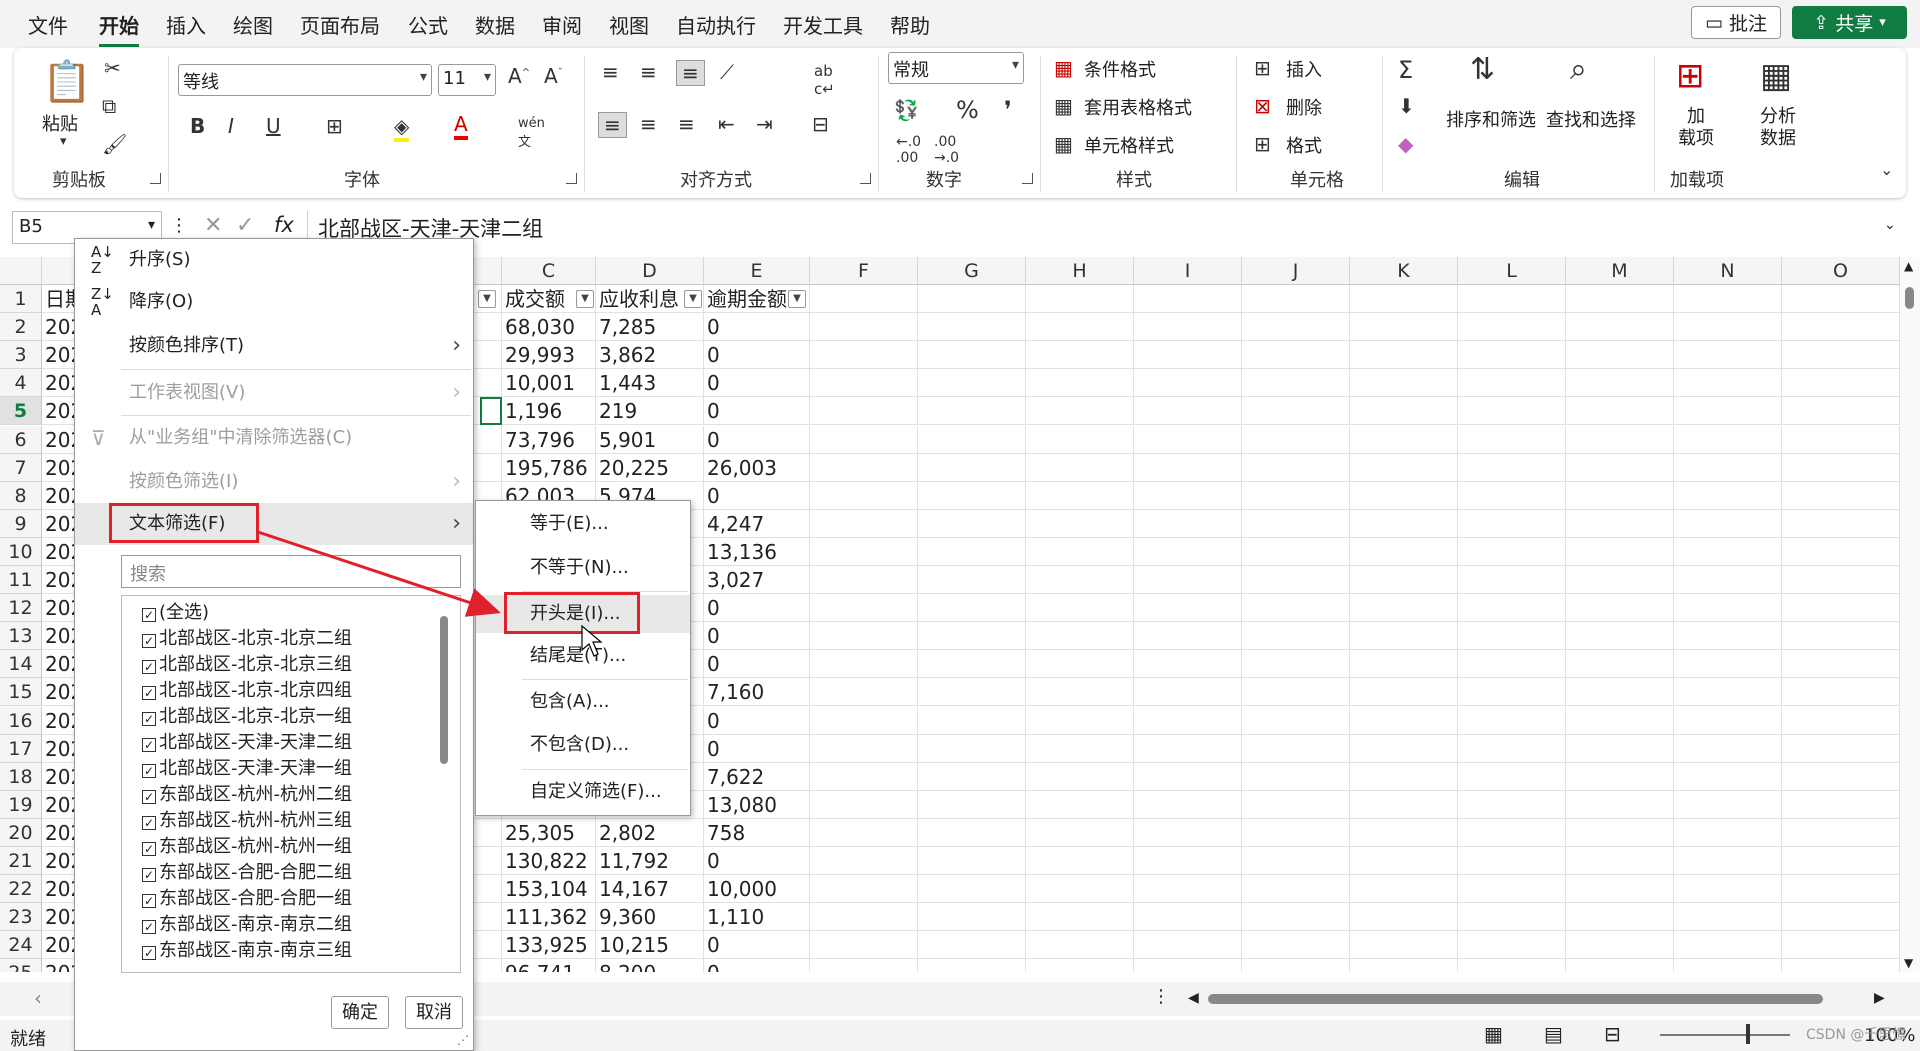 This screenshot has width=1920, height=1051. I want to click on annotation-arrow, so click(430, 593).